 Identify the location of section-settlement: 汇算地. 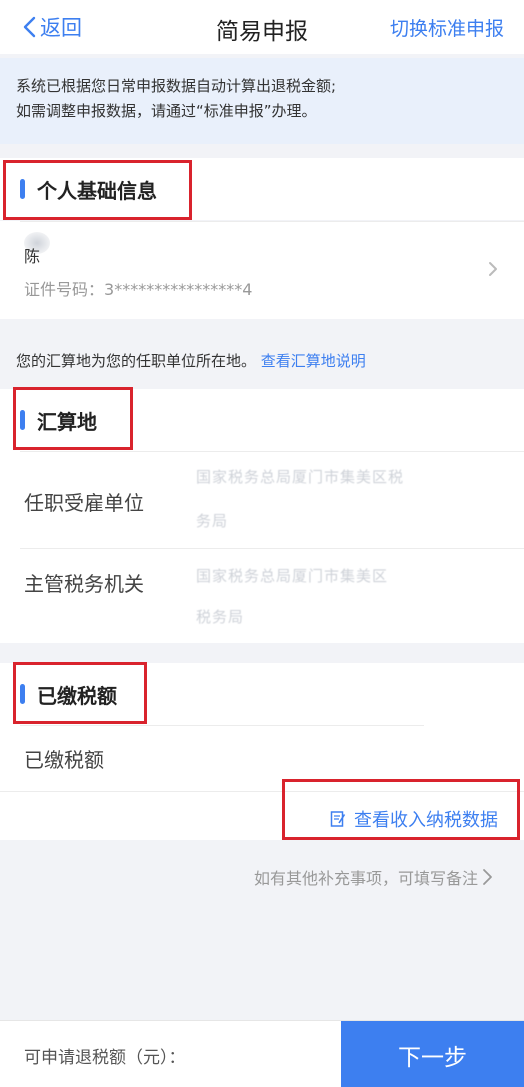
(262, 420).